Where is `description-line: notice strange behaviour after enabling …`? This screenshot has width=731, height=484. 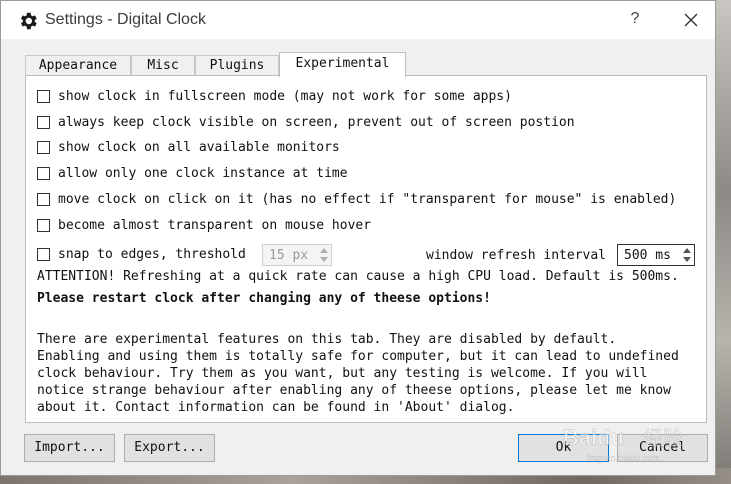 description-line: notice strange behaviour after enabling … is located at coordinates (354, 390).